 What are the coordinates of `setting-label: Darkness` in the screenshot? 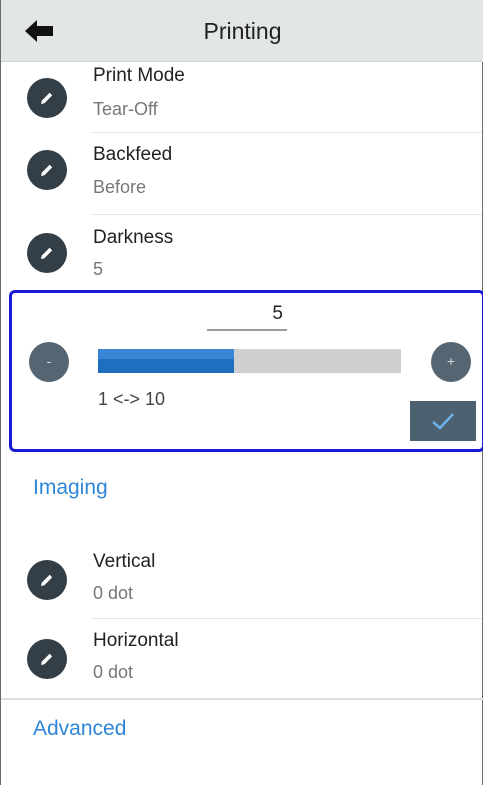 It's located at (133, 237).